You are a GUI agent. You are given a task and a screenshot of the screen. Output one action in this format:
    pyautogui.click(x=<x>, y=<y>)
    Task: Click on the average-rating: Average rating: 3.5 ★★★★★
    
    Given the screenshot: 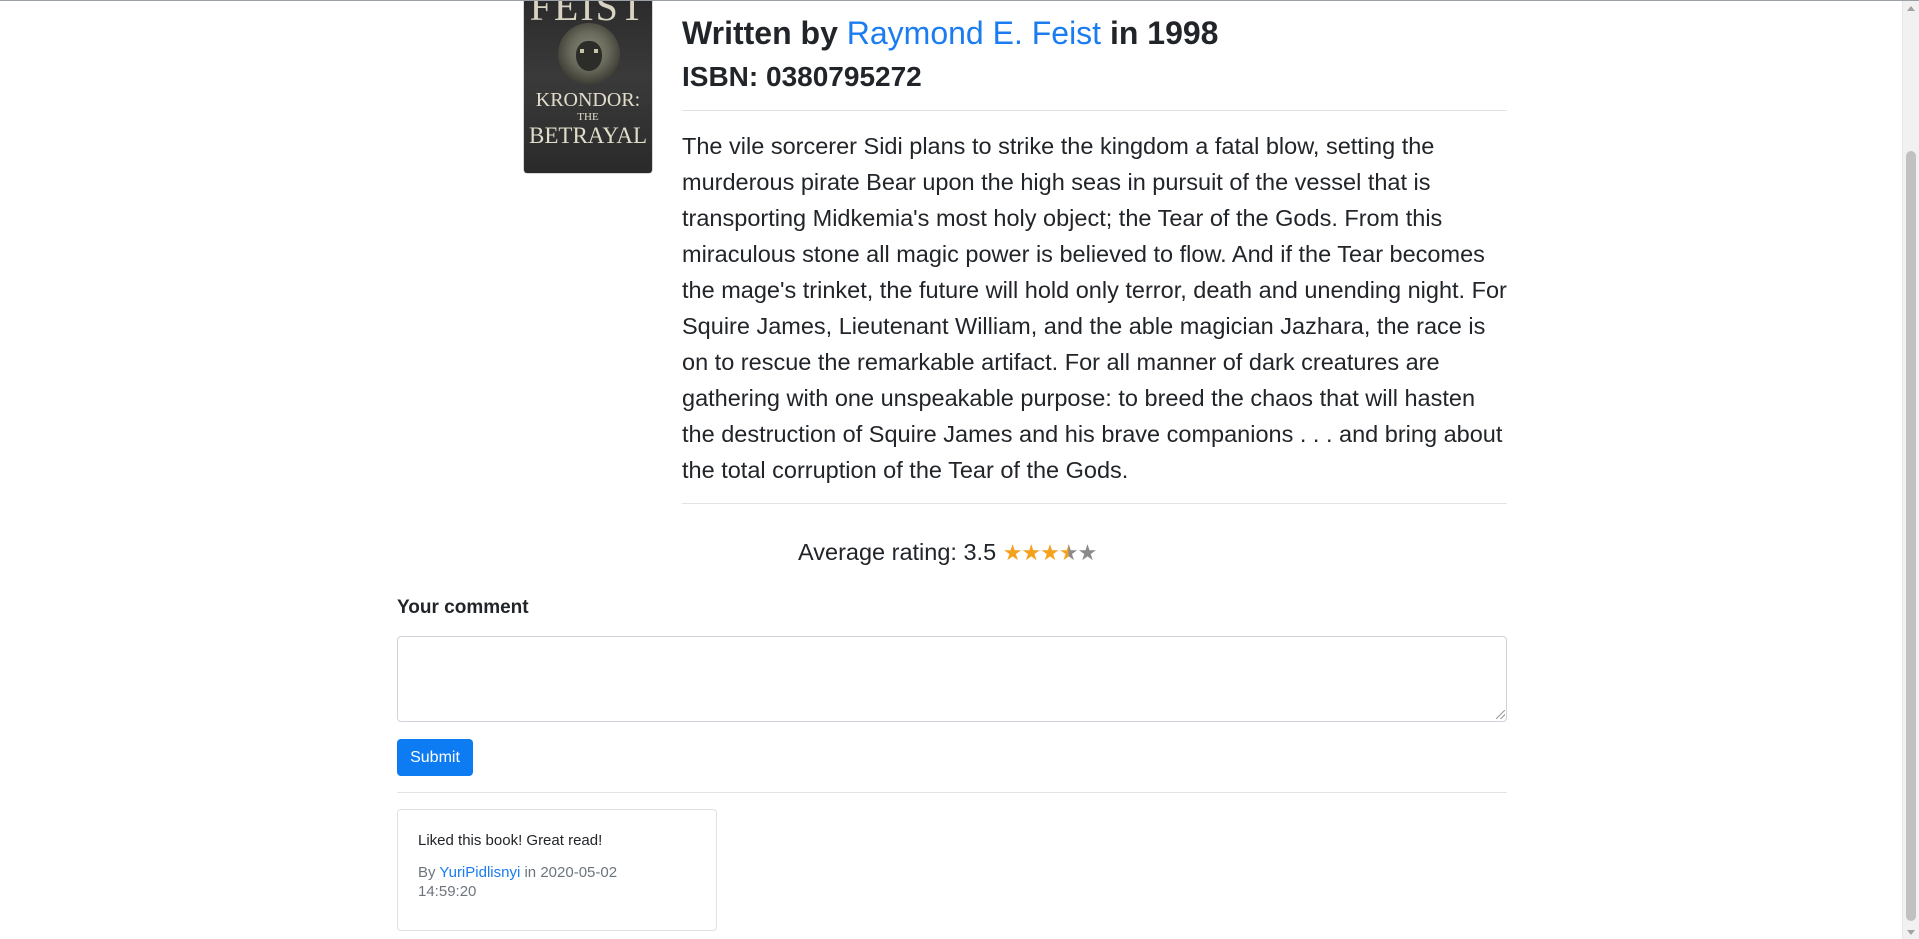 What is the action you would take?
    pyautogui.click(x=948, y=552)
    